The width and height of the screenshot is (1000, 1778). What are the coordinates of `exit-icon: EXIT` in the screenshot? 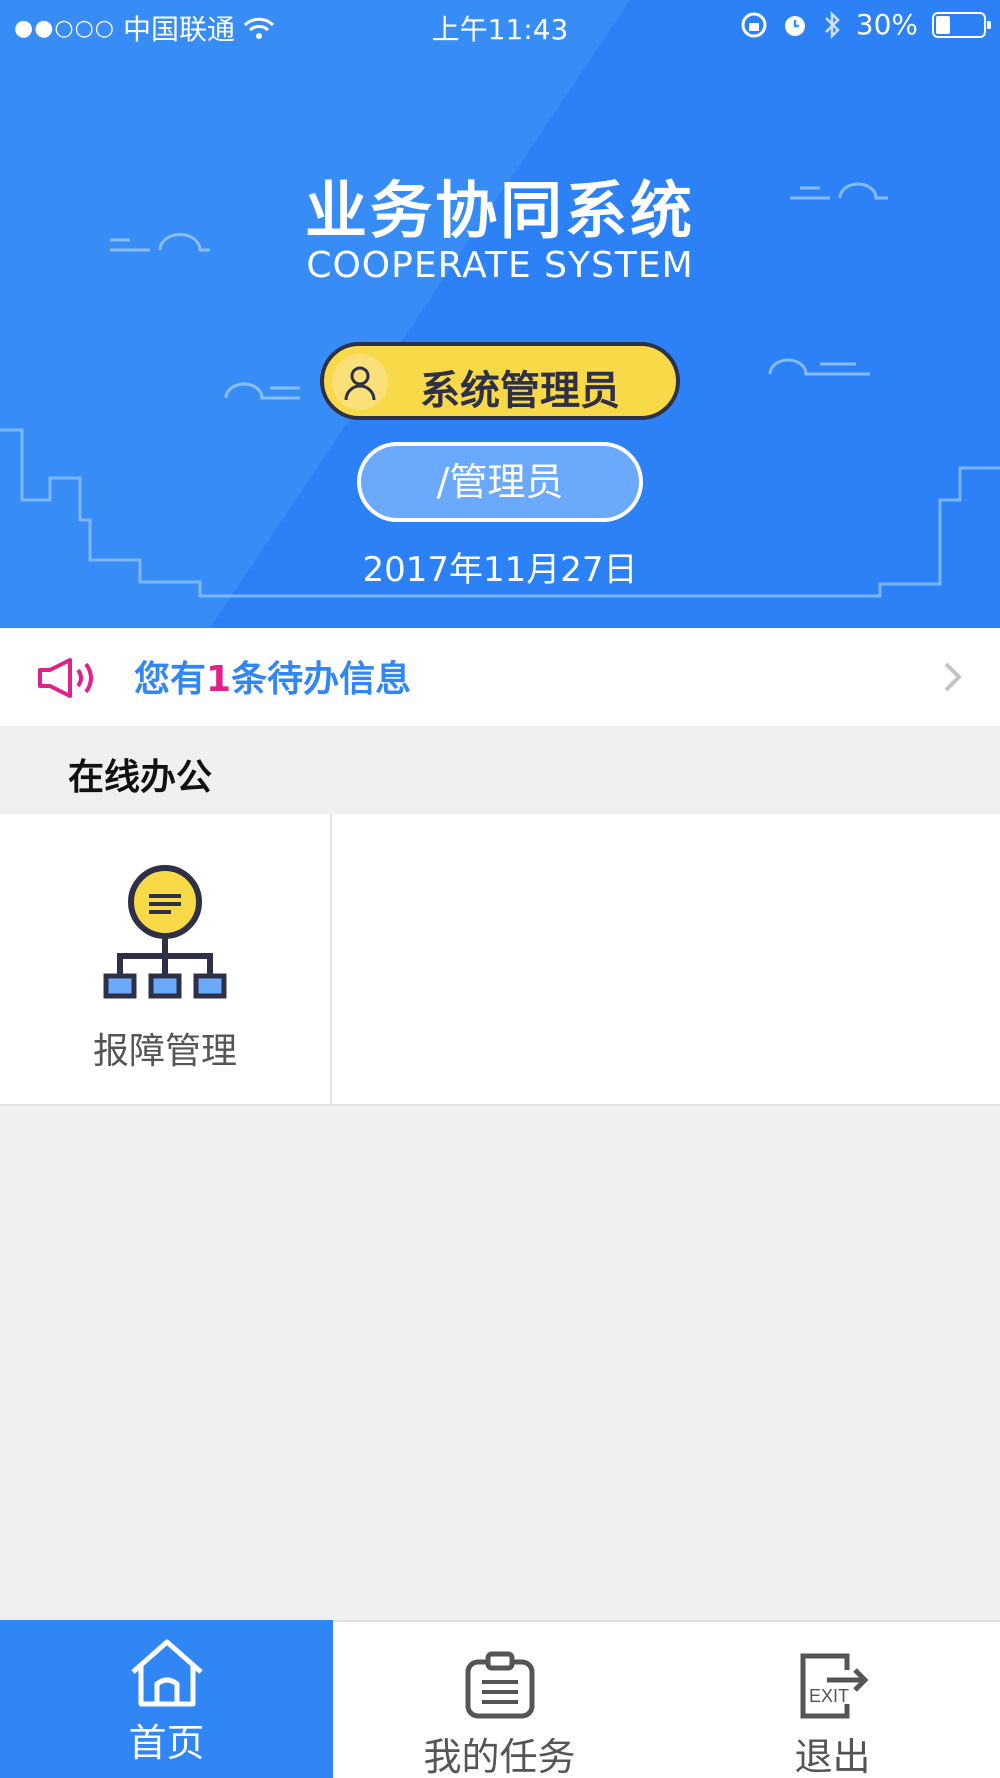 It's located at (834, 1686).